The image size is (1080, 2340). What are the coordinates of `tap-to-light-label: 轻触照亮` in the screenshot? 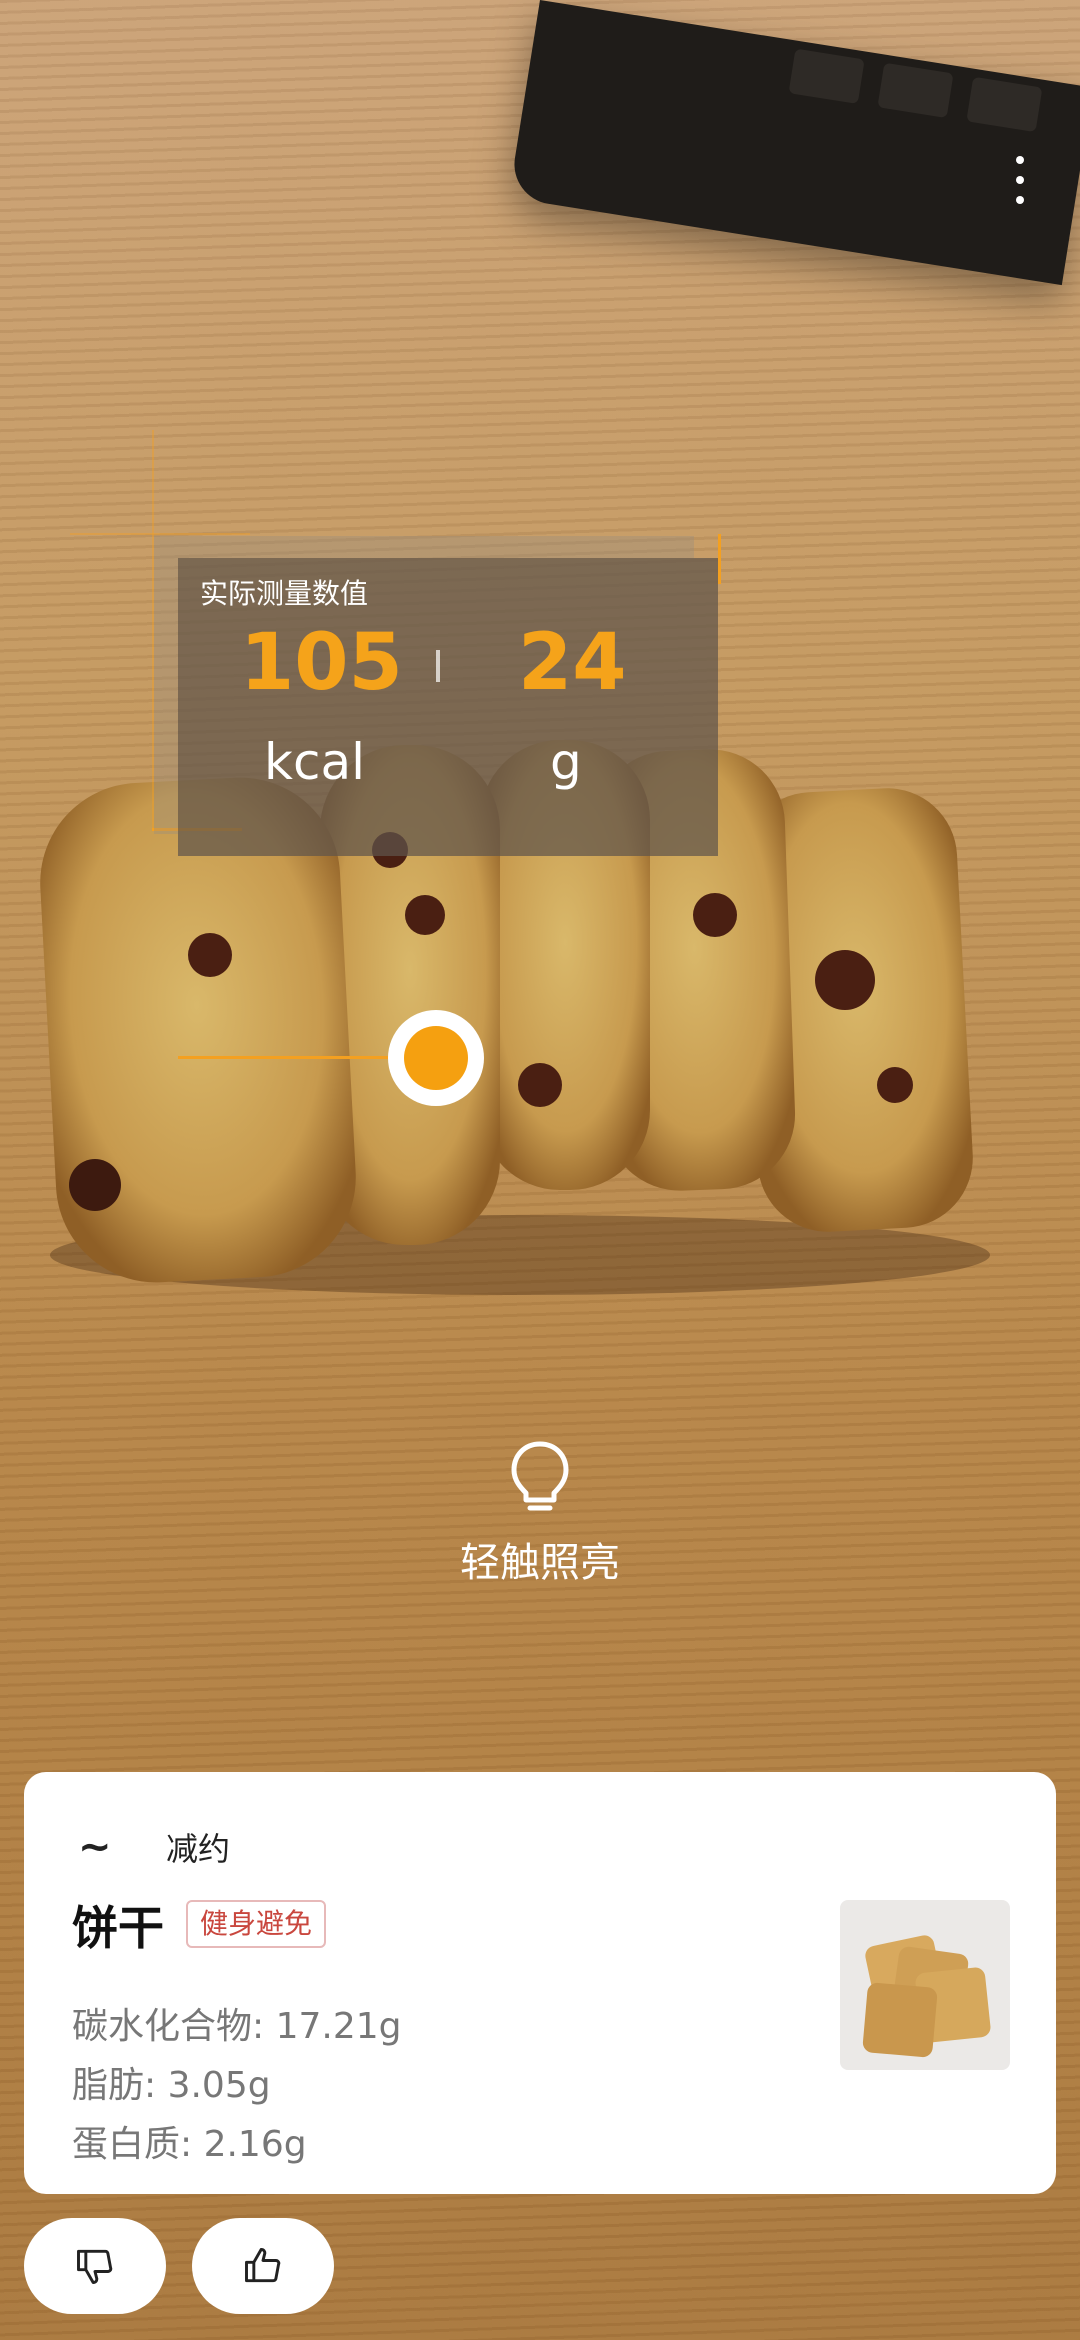 It's located at (540, 1563).